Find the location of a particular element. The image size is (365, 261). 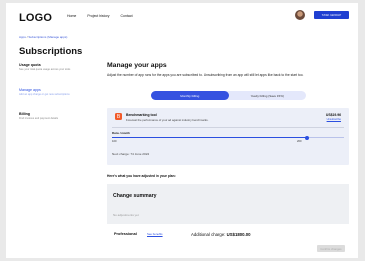

sidebar-item-label: Manage apps is located at coordinates (30, 90).